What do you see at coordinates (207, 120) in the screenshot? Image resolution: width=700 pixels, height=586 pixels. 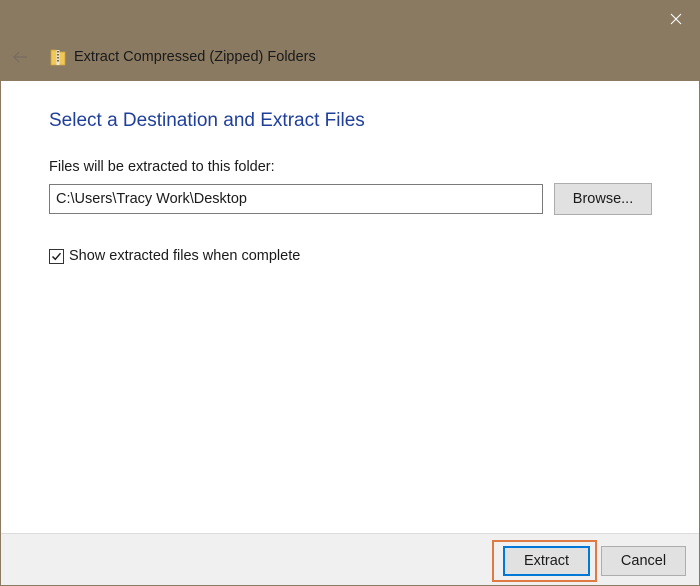 I see `page-heading: Select a Destination and Extract Files` at bounding box center [207, 120].